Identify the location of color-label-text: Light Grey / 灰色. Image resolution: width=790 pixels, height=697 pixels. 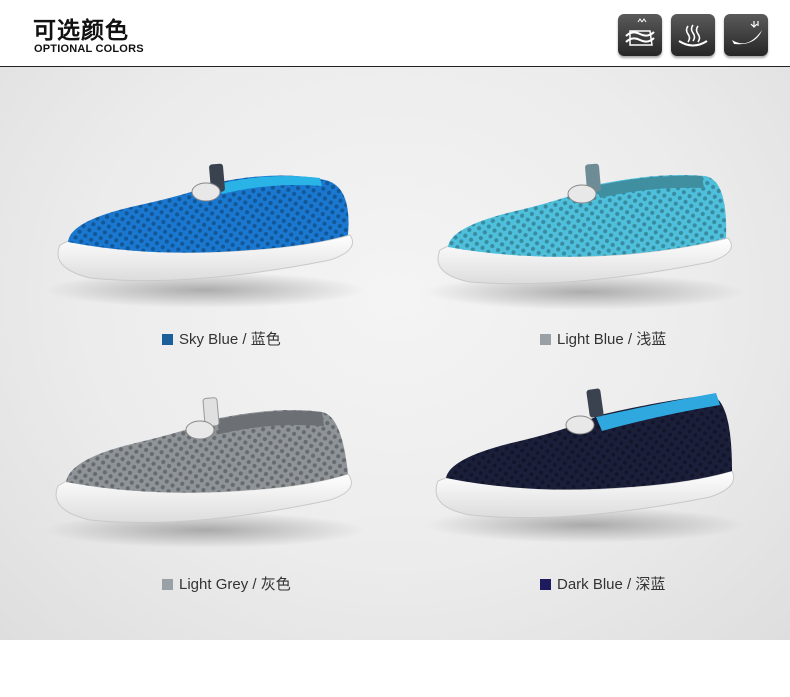
(235, 584).